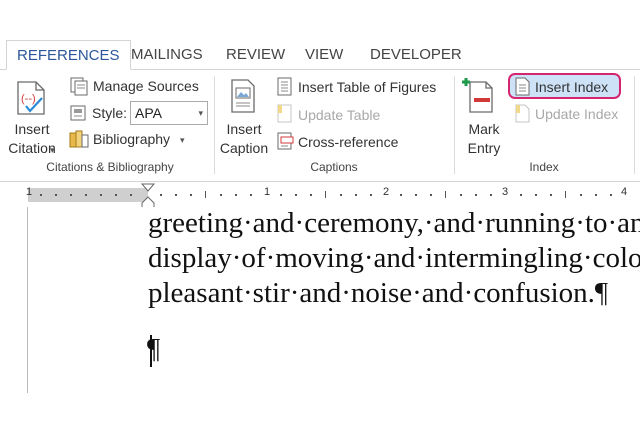  Describe the element at coordinates (151, 351) in the screenshot. I see `text-cursor` at that location.